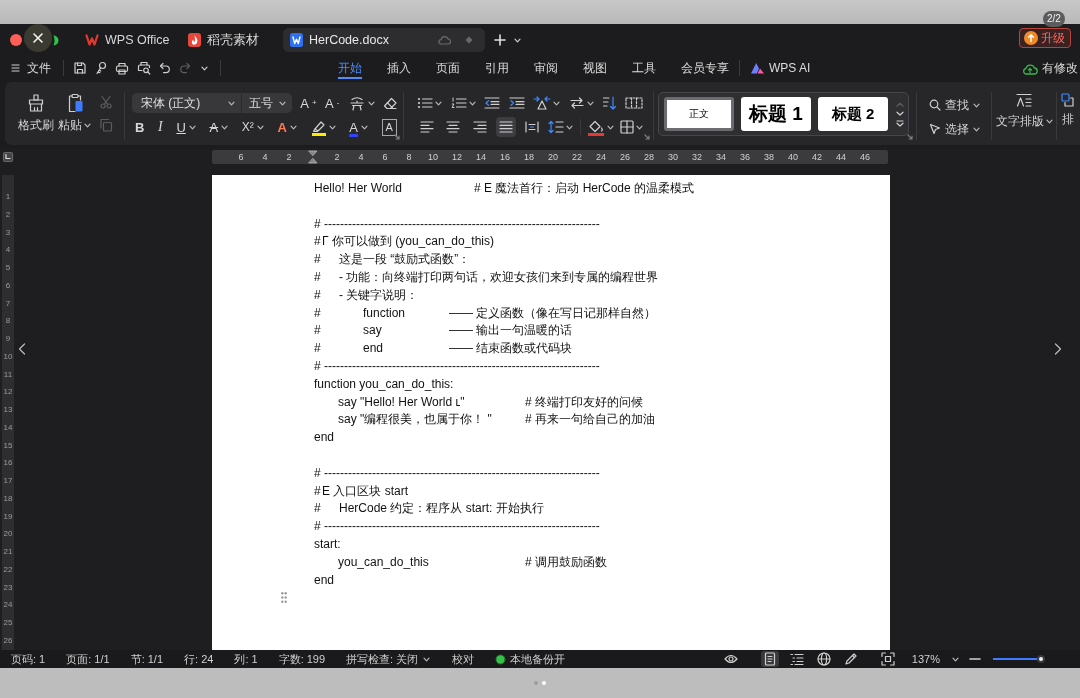 Image resolution: width=1080 pixels, height=698 pixels. What do you see at coordinates (500, 40) in the screenshot?
I see `plus-icon` at bounding box center [500, 40].